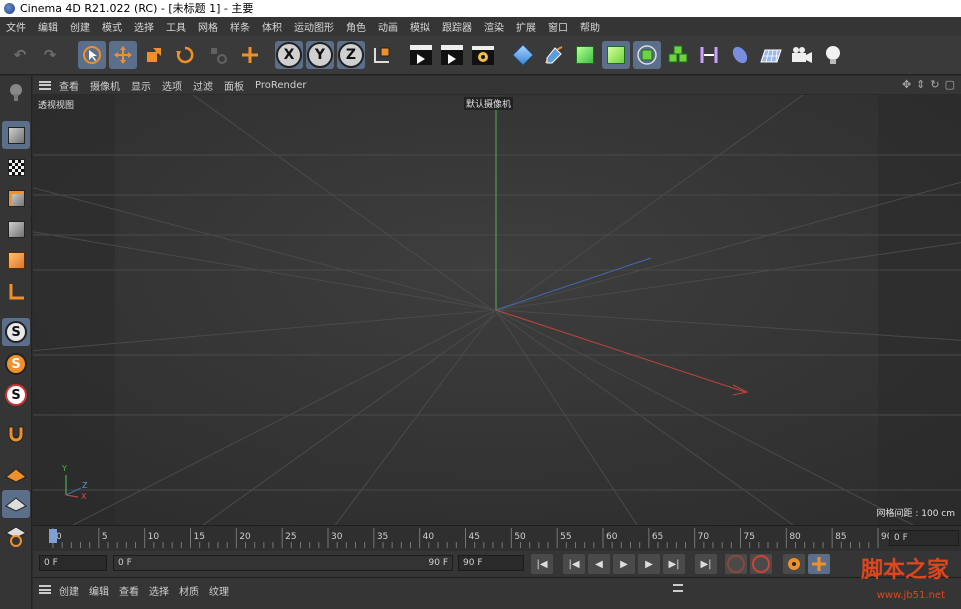  Describe the element at coordinates (16, 260) in the screenshot. I see `polygons-mode-icon` at that location.